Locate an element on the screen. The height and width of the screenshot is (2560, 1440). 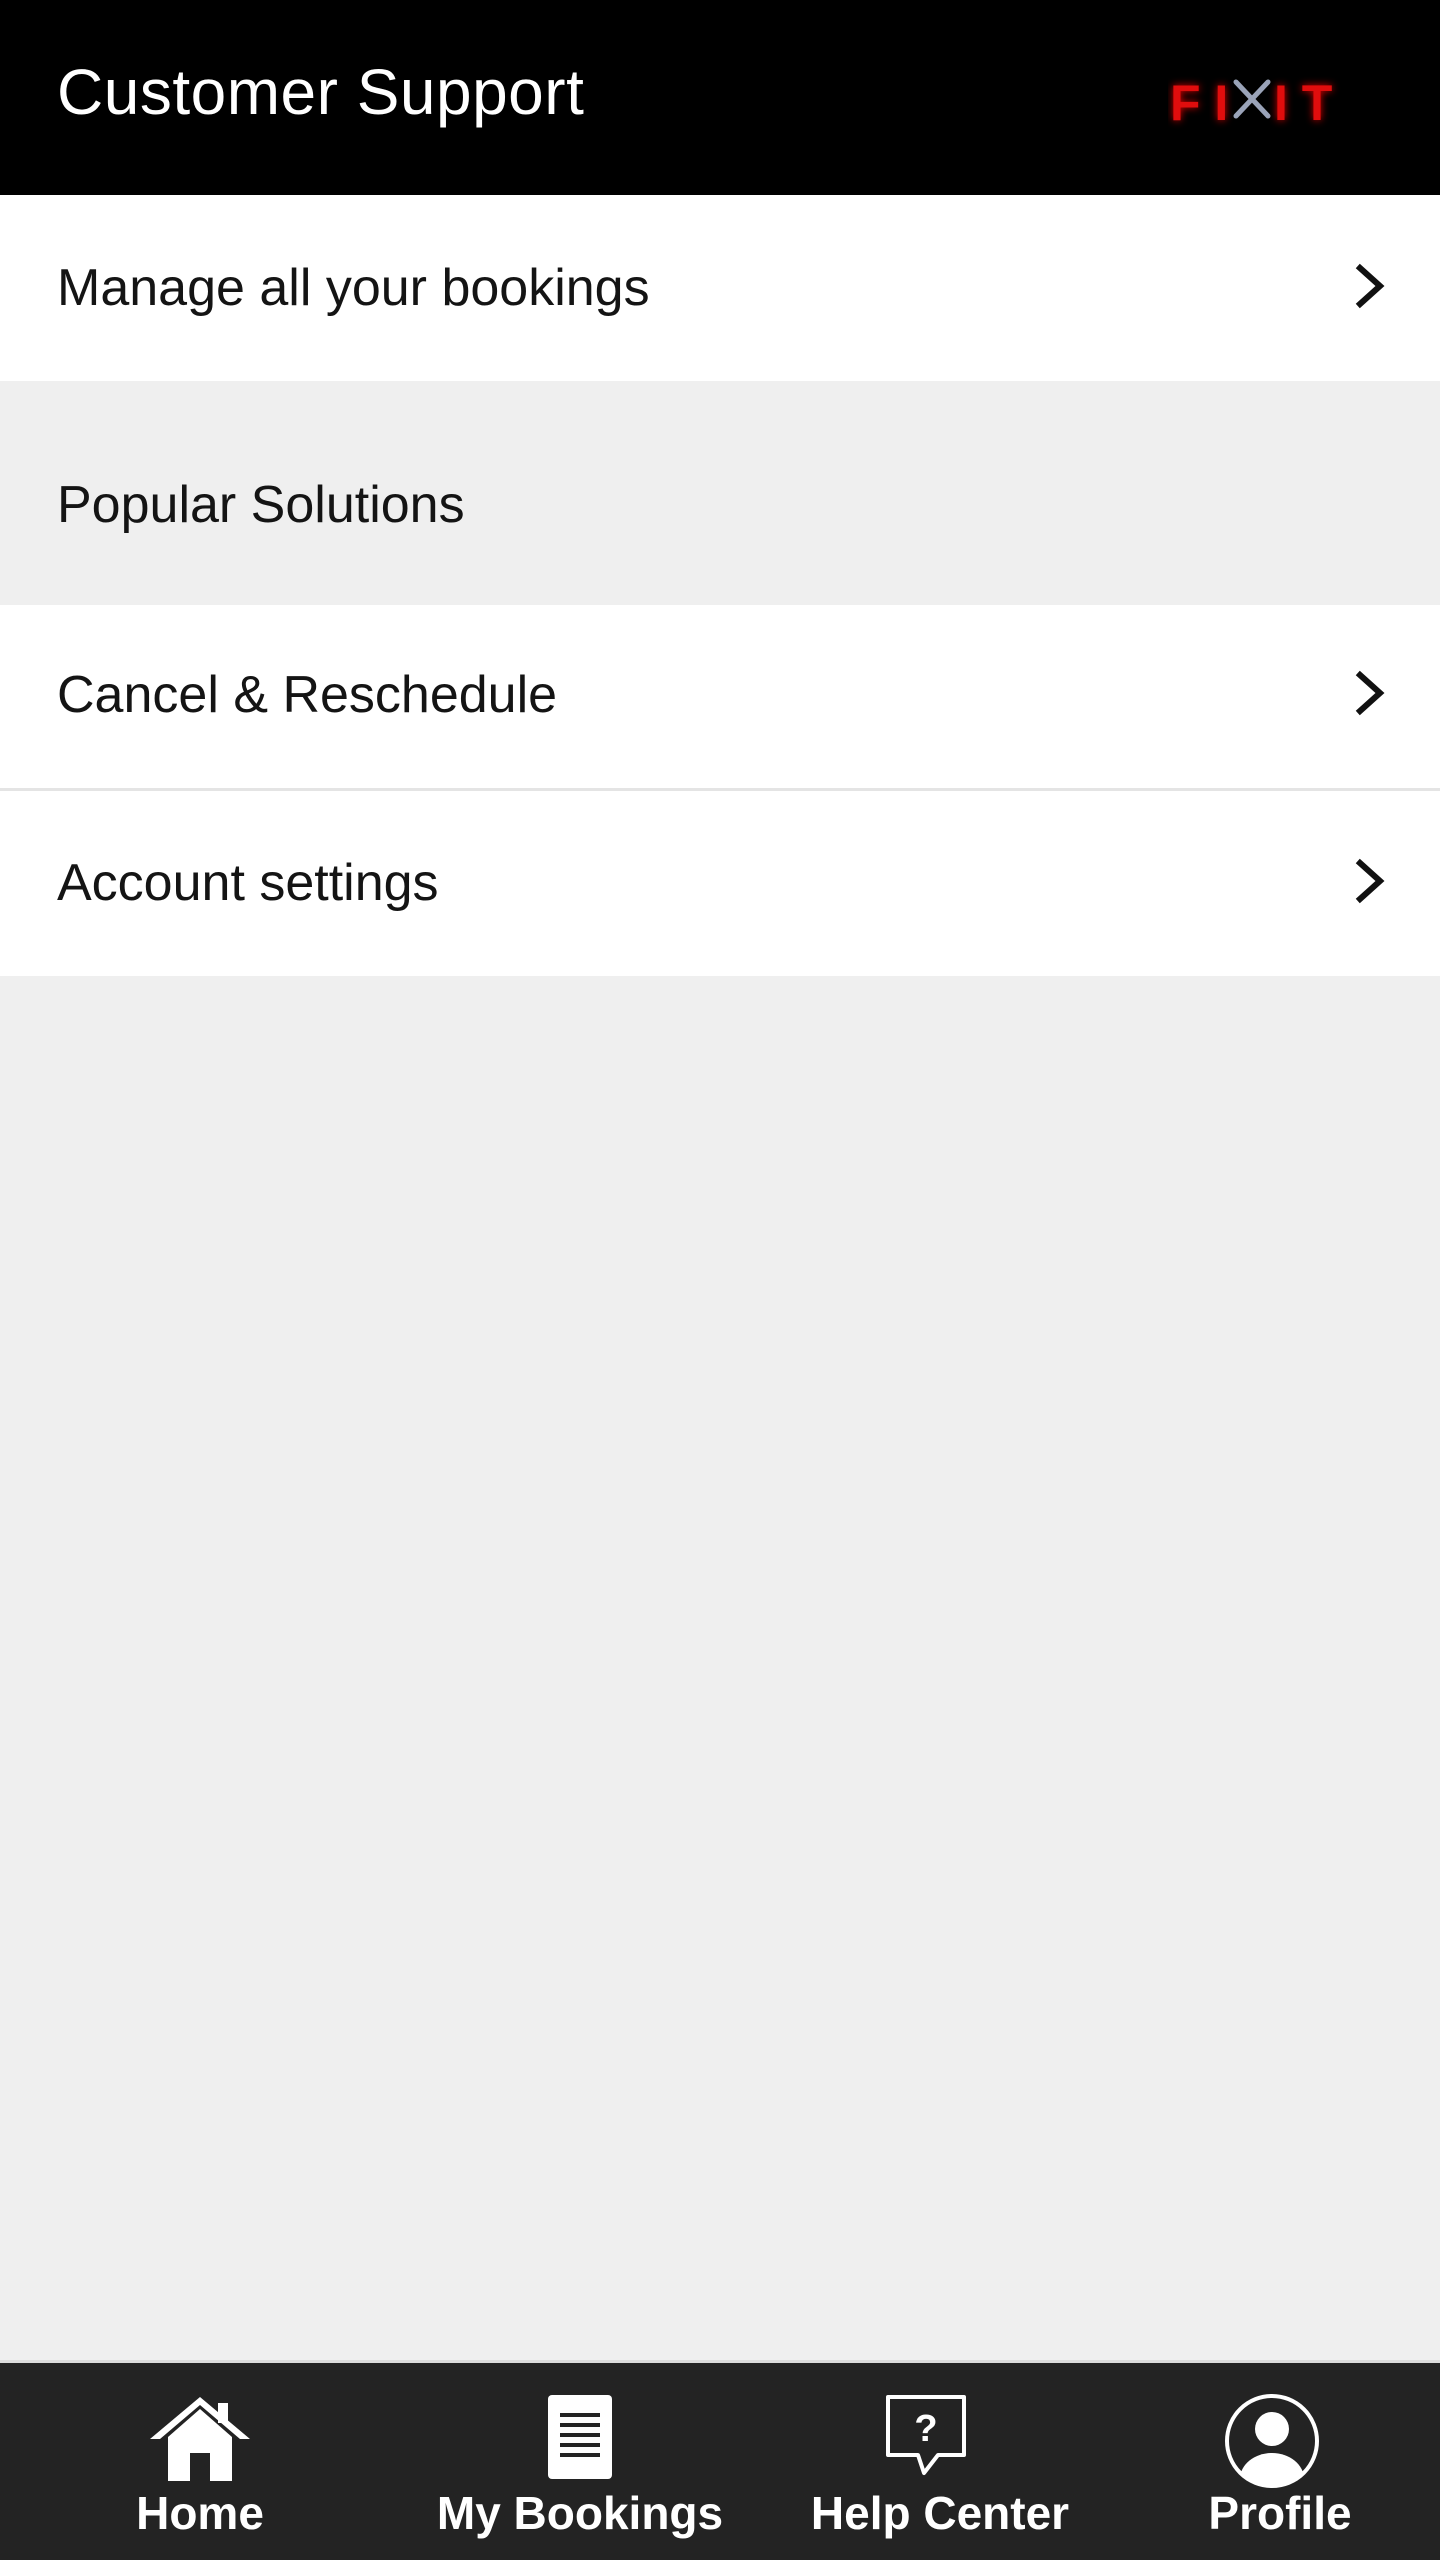
help-chat-icon: ? is located at coordinates (926, 2435).